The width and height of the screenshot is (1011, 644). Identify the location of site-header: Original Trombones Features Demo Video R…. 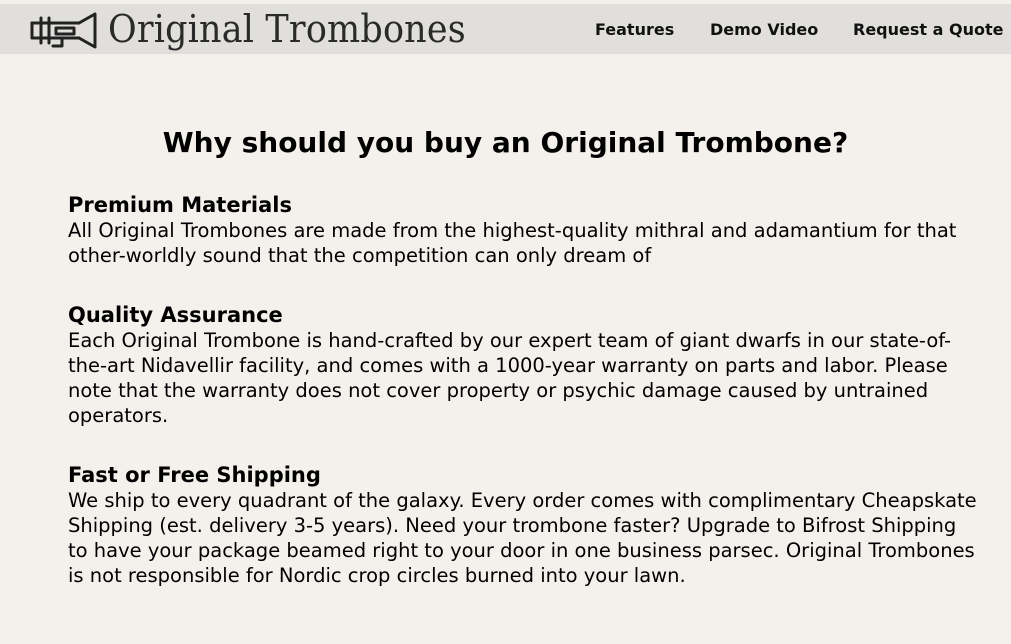
(505, 29).